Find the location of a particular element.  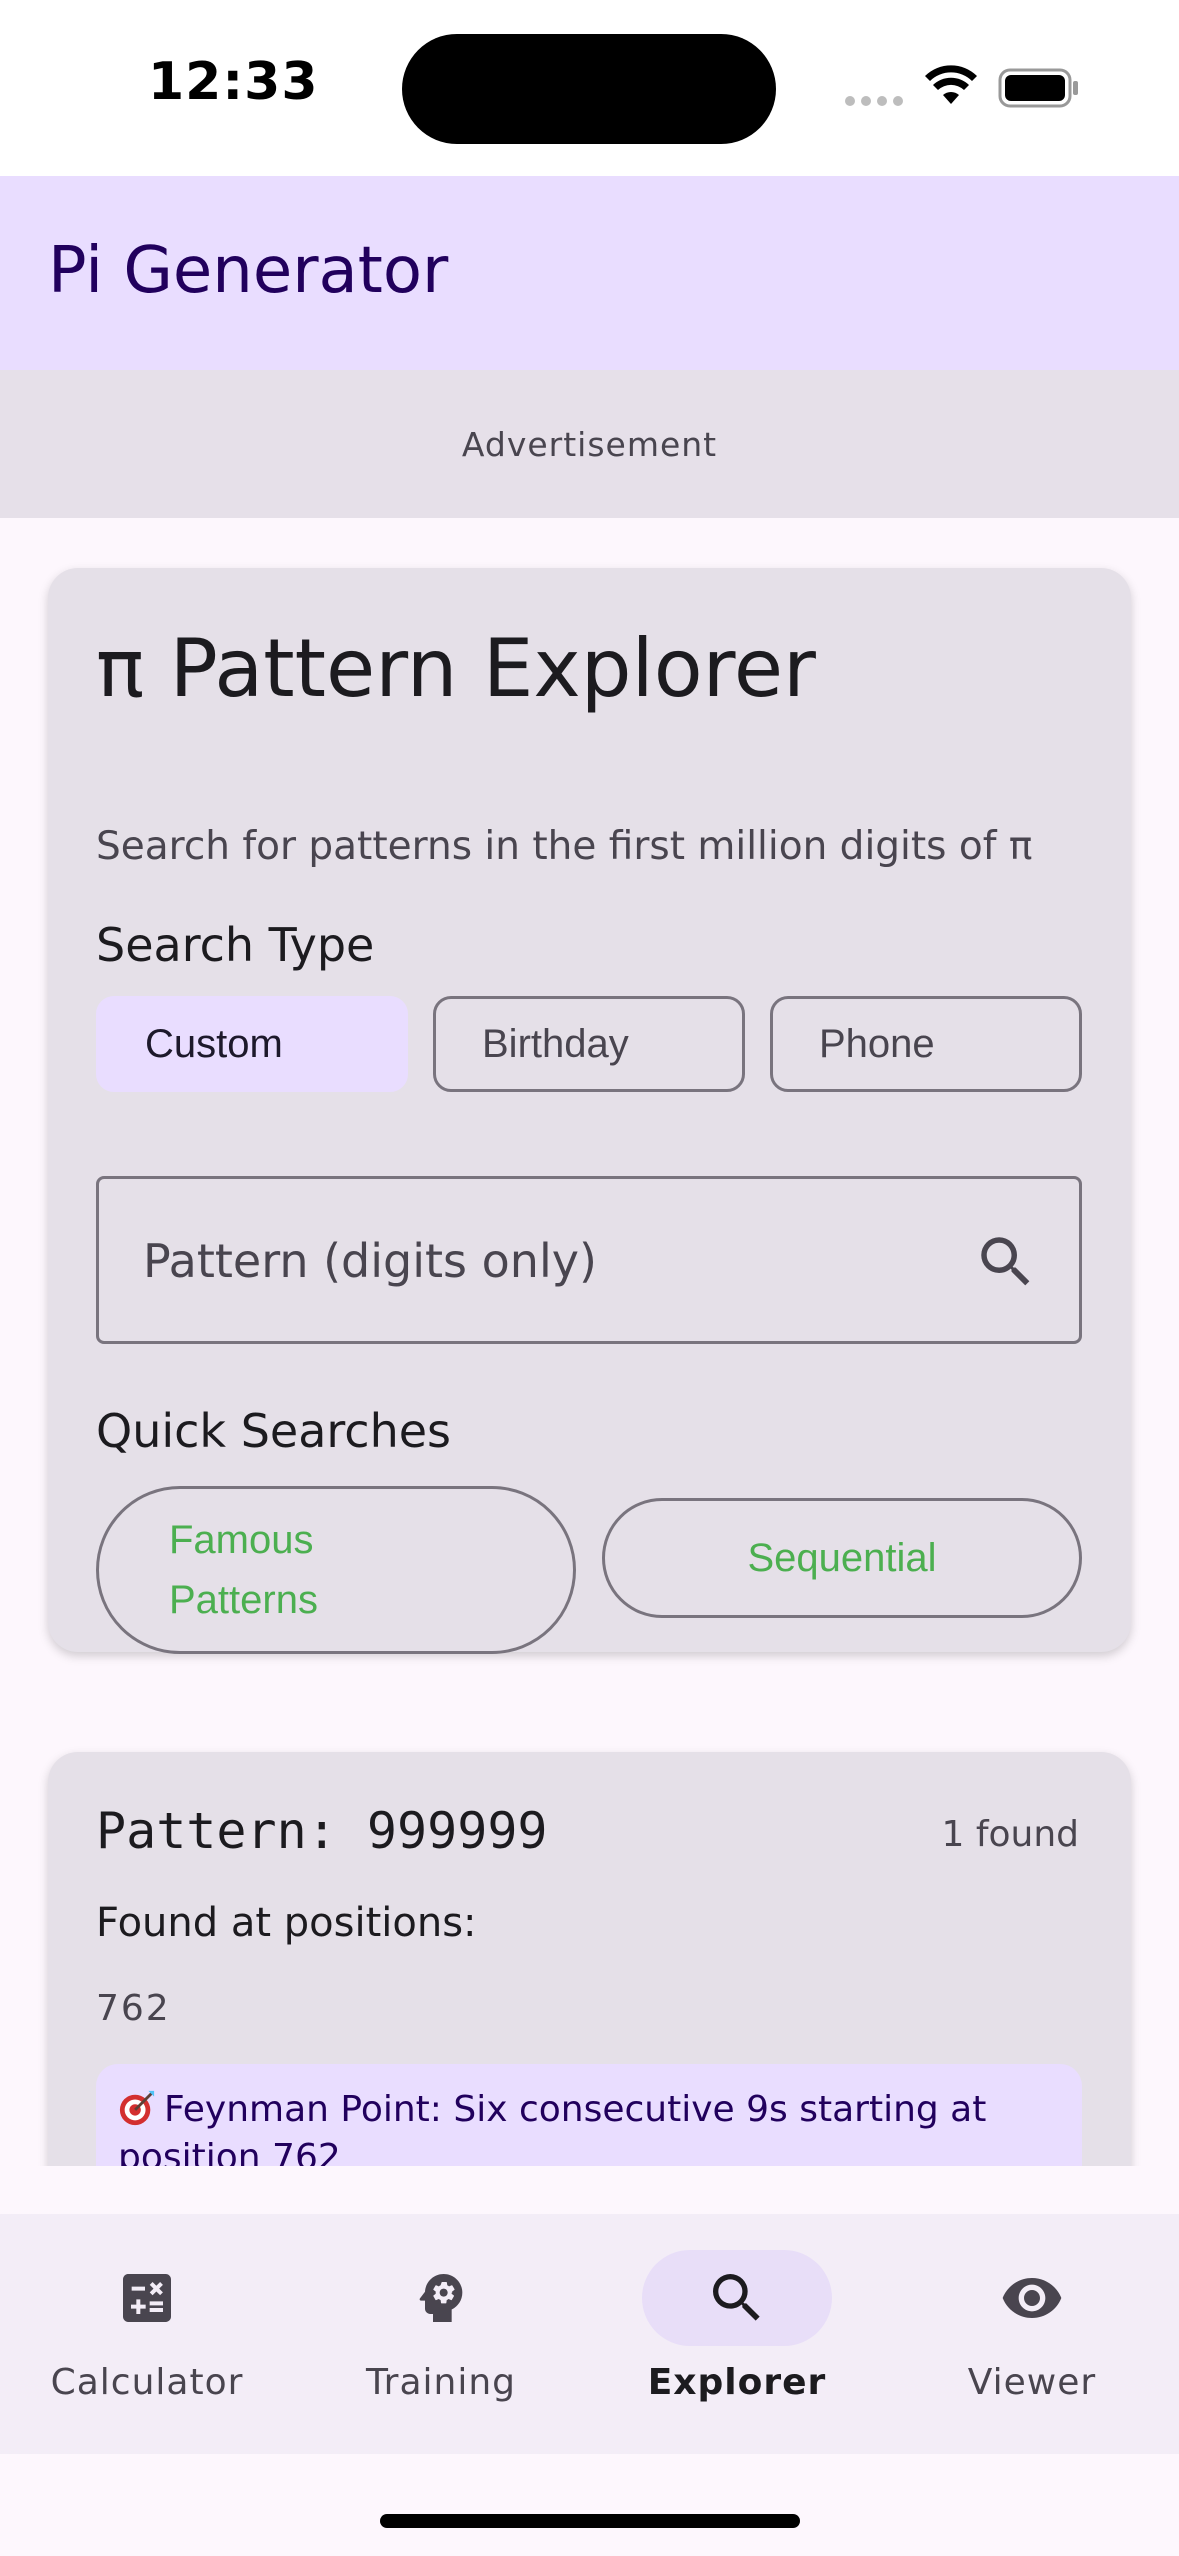

pattern-search-field is located at coordinates (589, 1260).